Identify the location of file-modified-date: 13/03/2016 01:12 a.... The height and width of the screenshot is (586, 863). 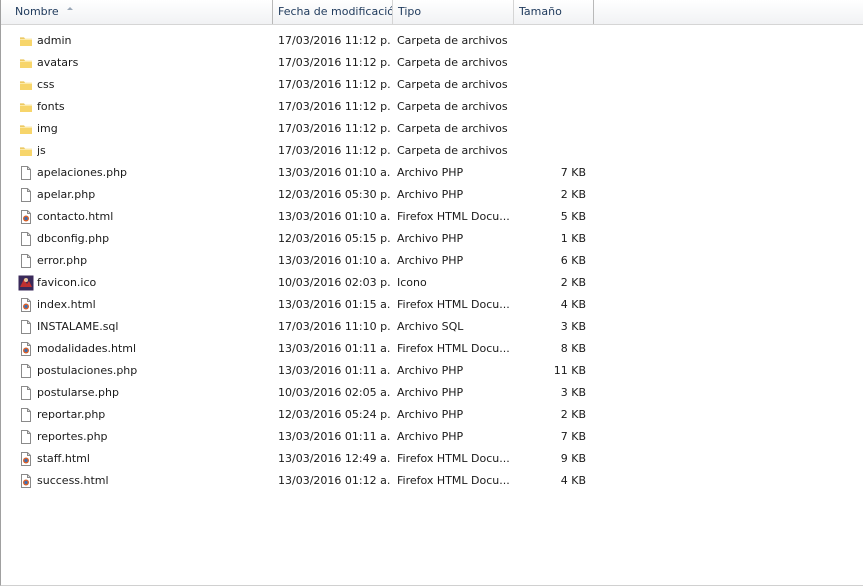
(334, 480).